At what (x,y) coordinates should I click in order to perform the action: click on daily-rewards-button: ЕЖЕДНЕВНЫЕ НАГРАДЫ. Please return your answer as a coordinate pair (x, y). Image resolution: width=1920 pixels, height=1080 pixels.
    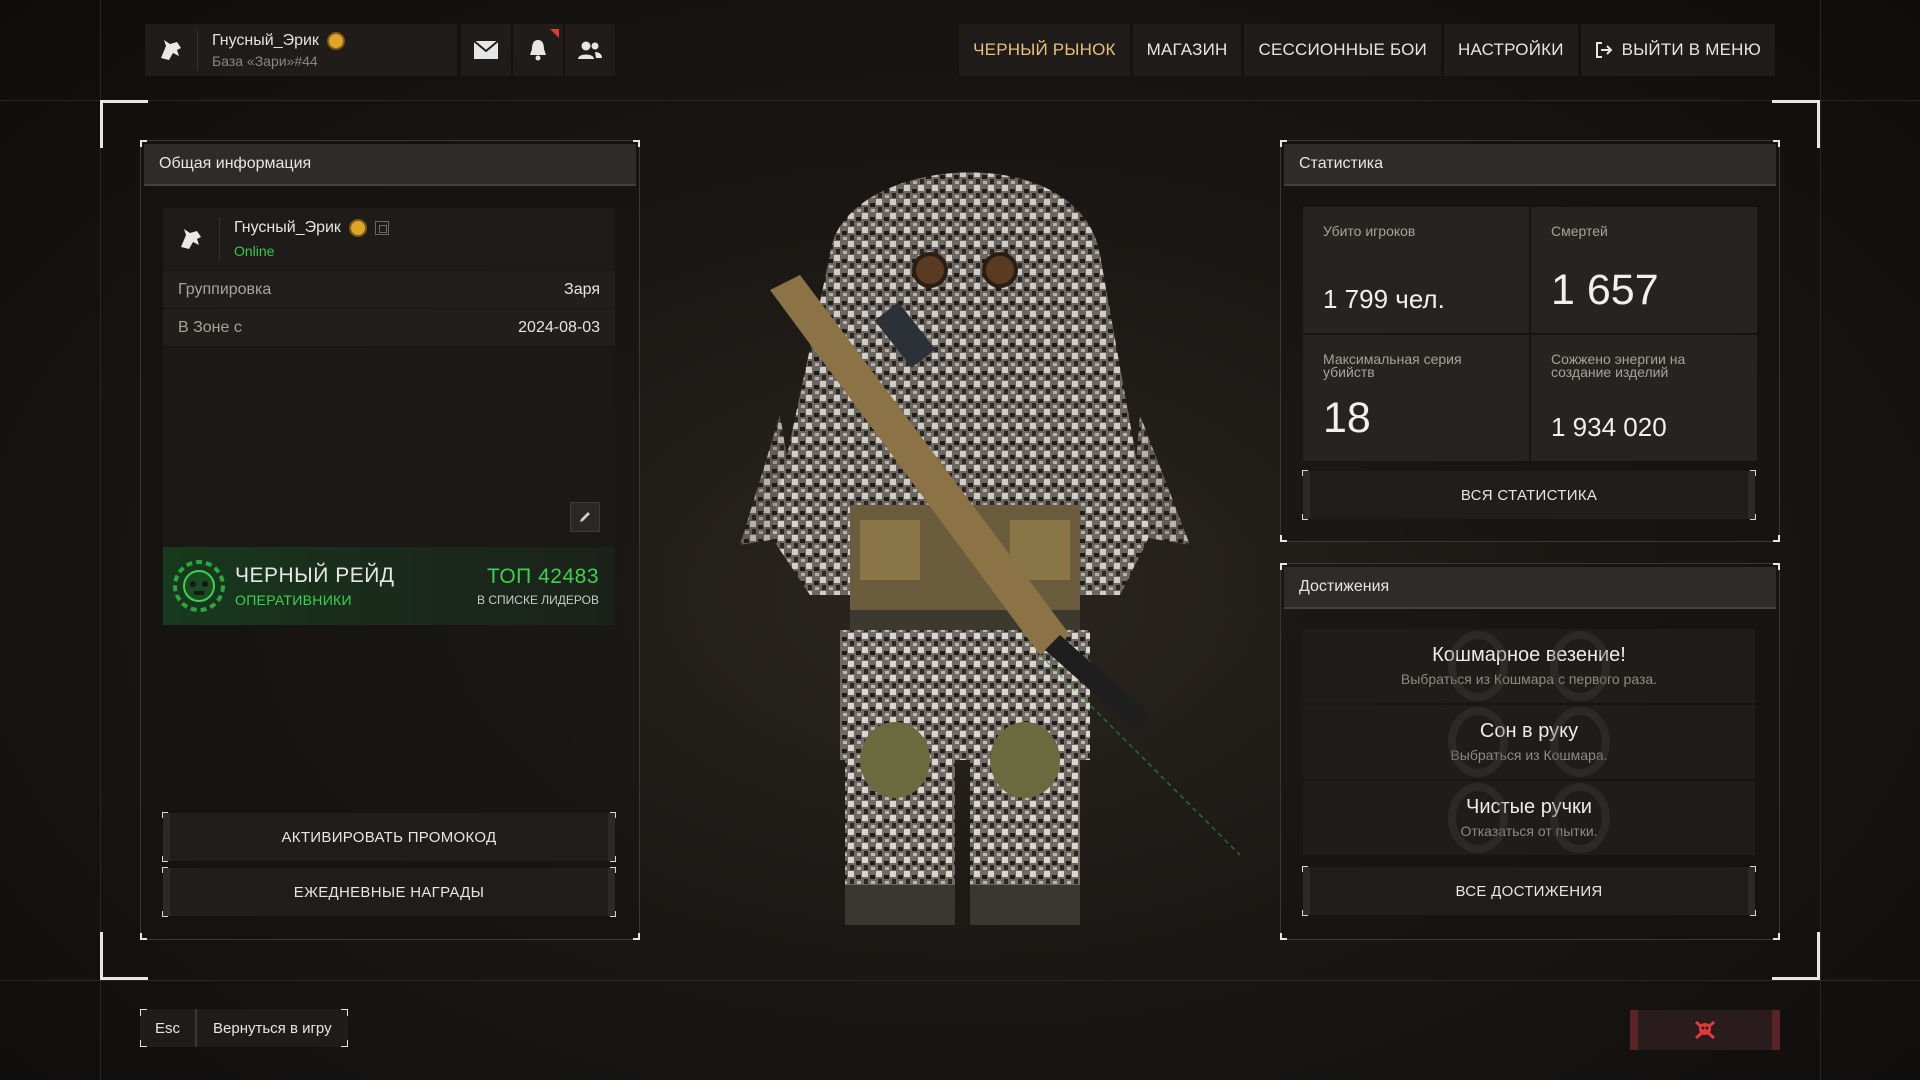
    Looking at the image, I should click on (389, 892).